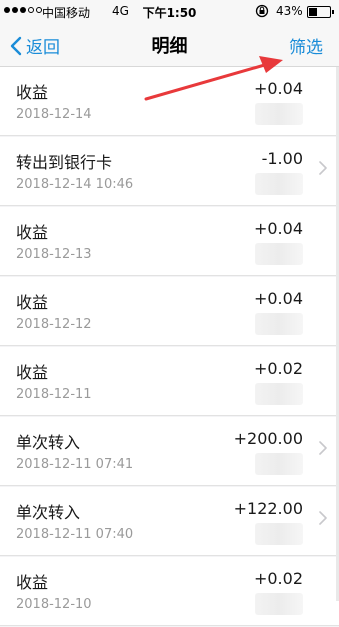 The height and width of the screenshot is (627, 339). What do you see at coordinates (64, 162) in the screenshot?
I see `transaction-title: 转出到银行卡` at bounding box center [64, 162].